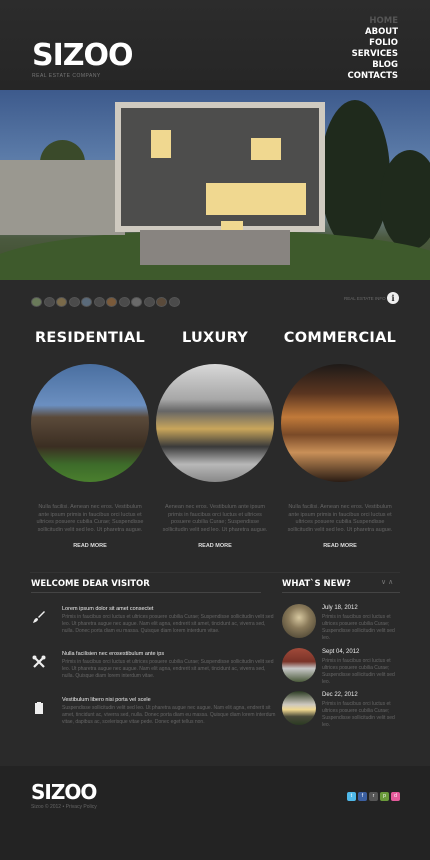 This screenshot has height=860, width=430. Describe the element at coordinates (64, 807) in the screenshot. I see `footer-copyright: Sizoo © 2012 • Privacy Policy` at that location.